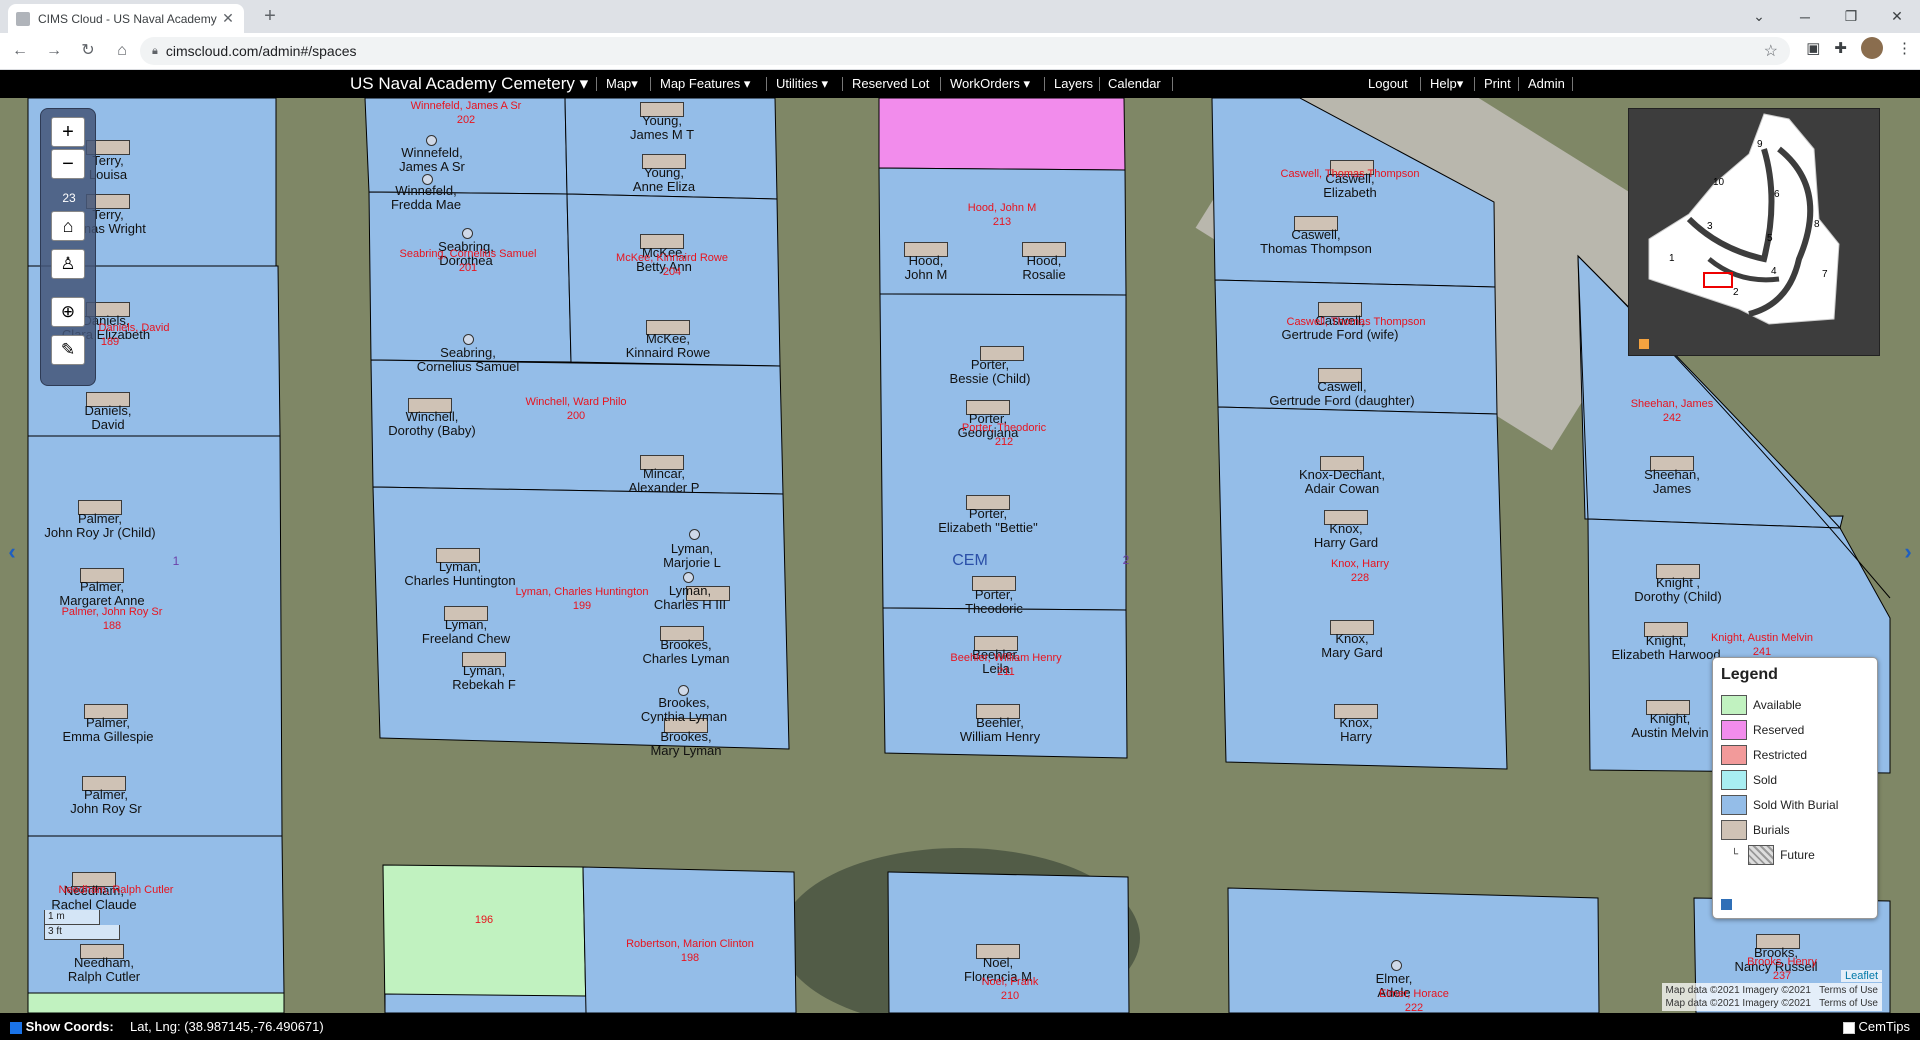  What do you see at coordinates (1672, 482) in the screenshot?
I see `burial-label: Sheehan, James` at bounding box center [1672, 482].